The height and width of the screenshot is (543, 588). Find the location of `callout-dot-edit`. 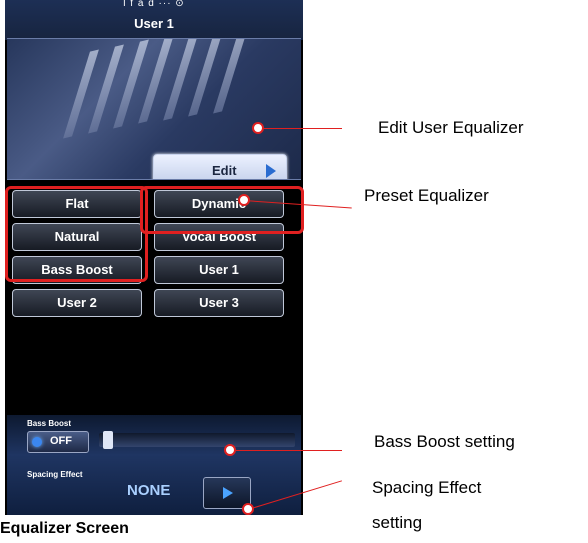

callout-dot-edit is located at coordinates (258, 128).